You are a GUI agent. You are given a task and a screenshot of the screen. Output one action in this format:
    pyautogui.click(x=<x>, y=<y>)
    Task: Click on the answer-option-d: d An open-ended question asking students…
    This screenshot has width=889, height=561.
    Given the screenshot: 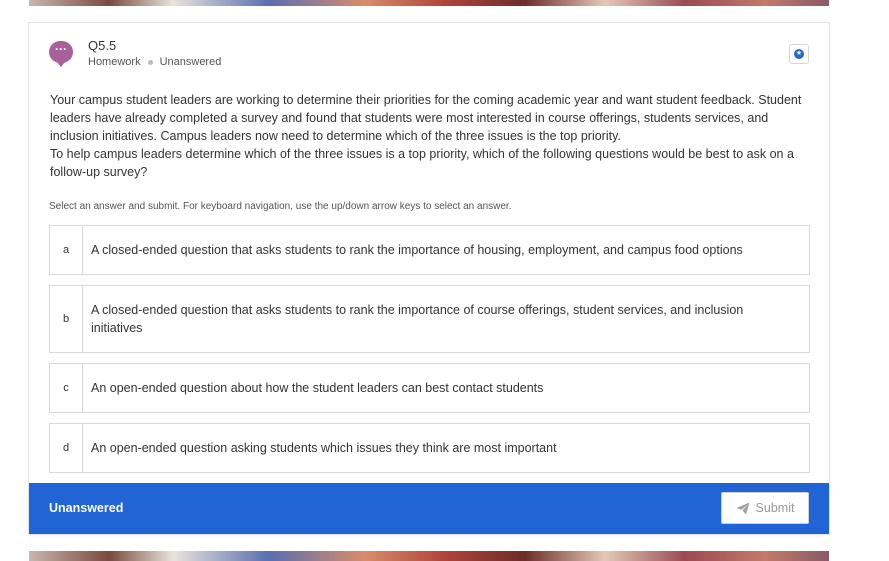 What is the action you would take?
    pyautogui.click(x=429, y=448)
    